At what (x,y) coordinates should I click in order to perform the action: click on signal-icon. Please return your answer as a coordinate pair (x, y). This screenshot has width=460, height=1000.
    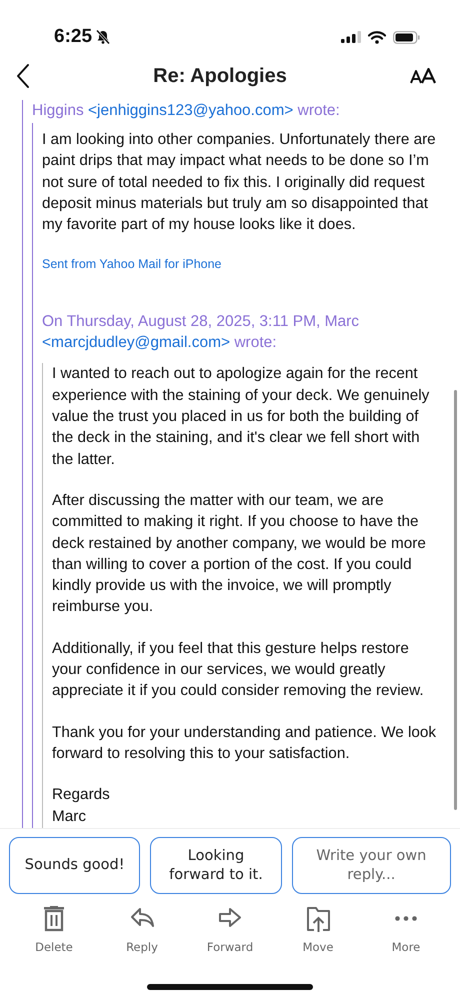
    Looking at the image, I should click on (351, 37).